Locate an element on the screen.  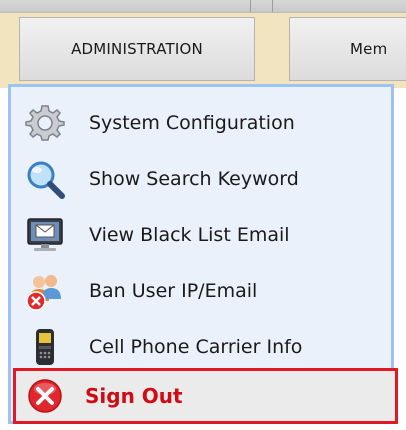
sign-out-button: Sign Out is located at coordinates (205, 396).